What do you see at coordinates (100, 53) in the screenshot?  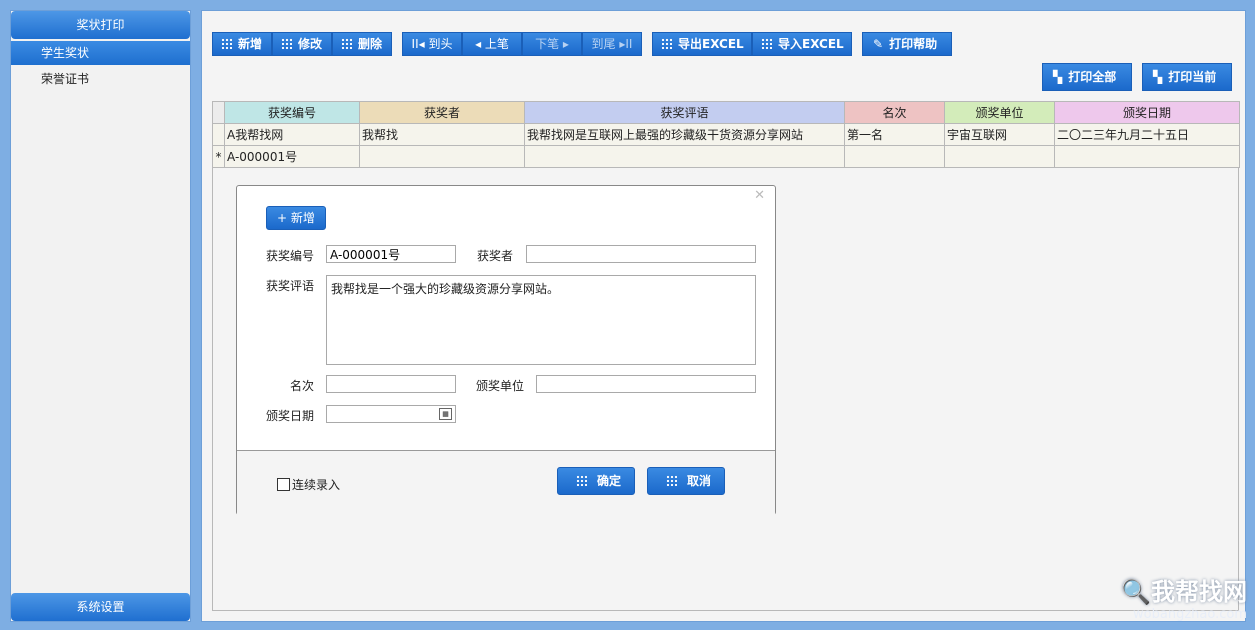 I see `sidebar-item-student-award: 学生奖状` at bounding box center [100, 53].